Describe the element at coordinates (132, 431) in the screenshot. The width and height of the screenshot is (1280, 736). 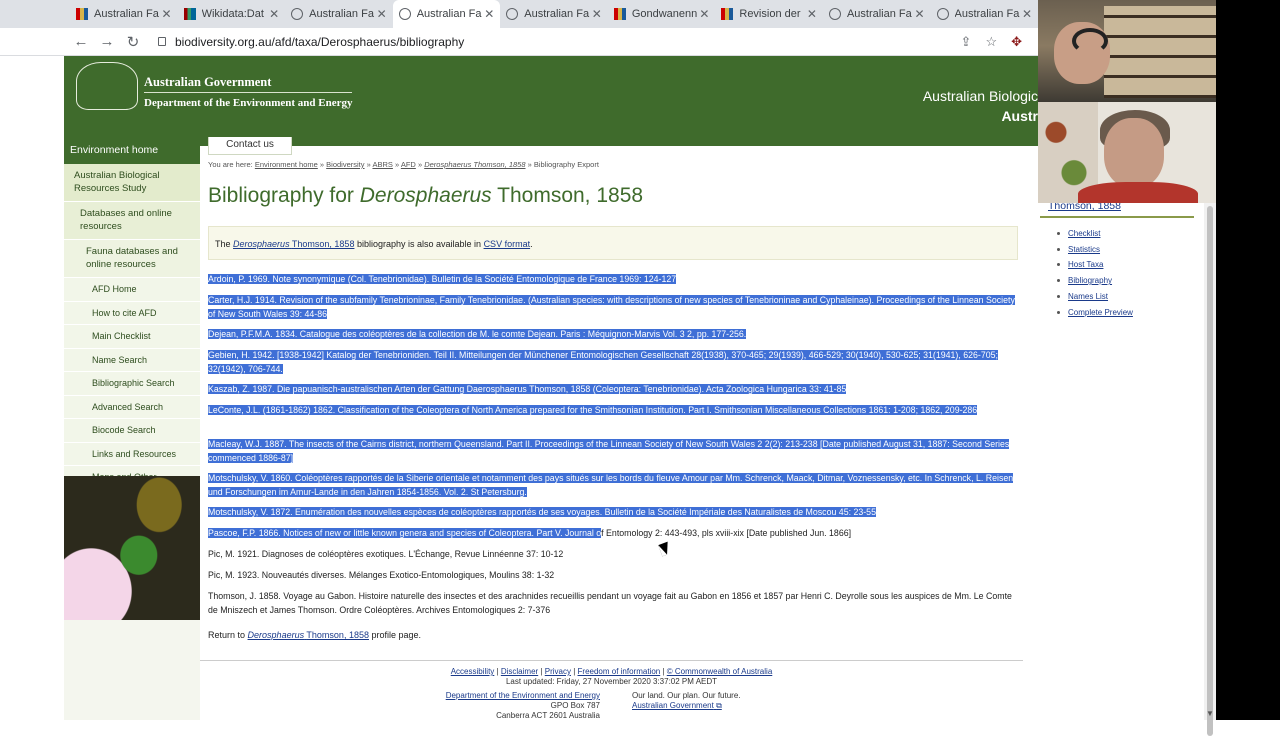
I see `sidebar-item-biocode-search: Biocode Search` at that location.